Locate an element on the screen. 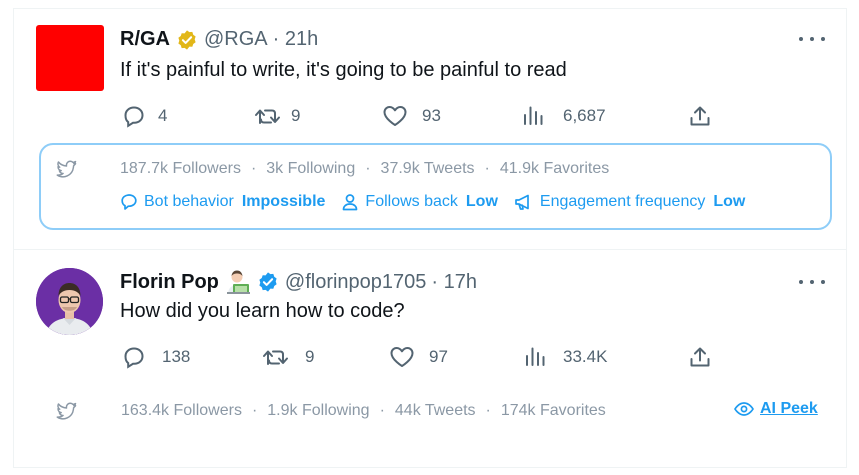 The width and height of the screenshot is (859, 475). gold-verified-badge-icon is located at coordinates (187, 39).